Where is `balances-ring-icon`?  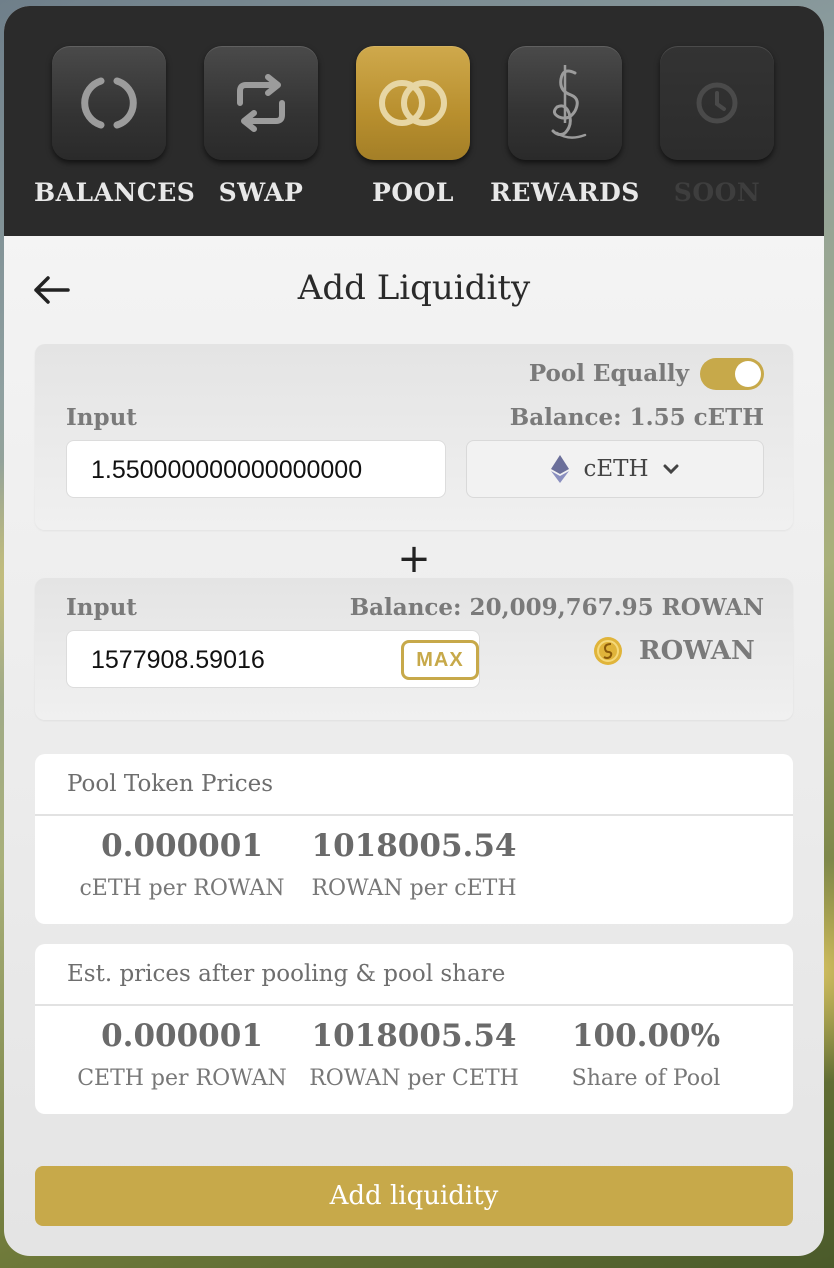
balances-ring-icon is located at coordinates (109, 103).